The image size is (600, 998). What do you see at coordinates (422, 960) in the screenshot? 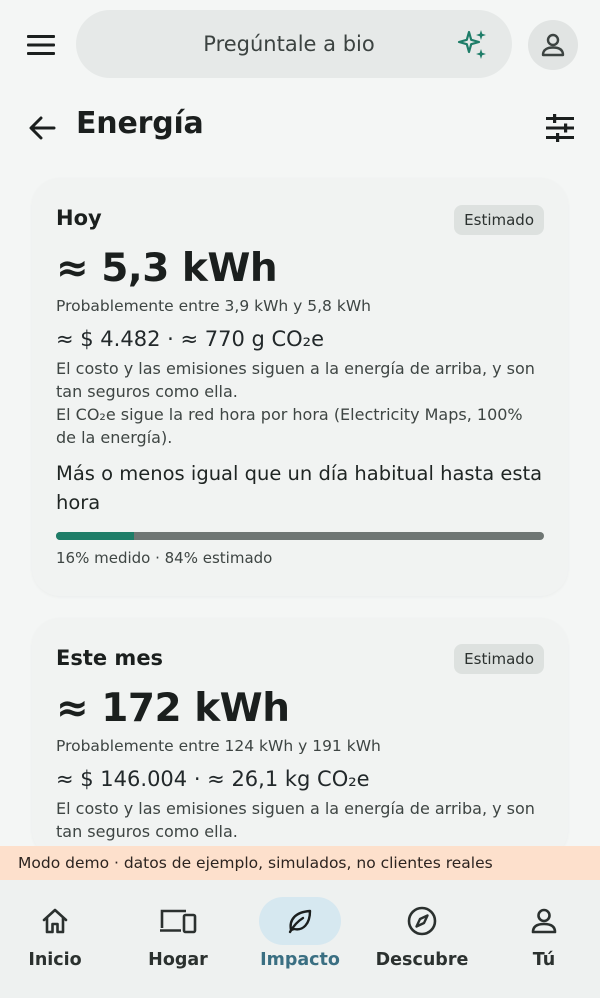
I see `nav-label: Descubre` at bounding box center [422, 960].